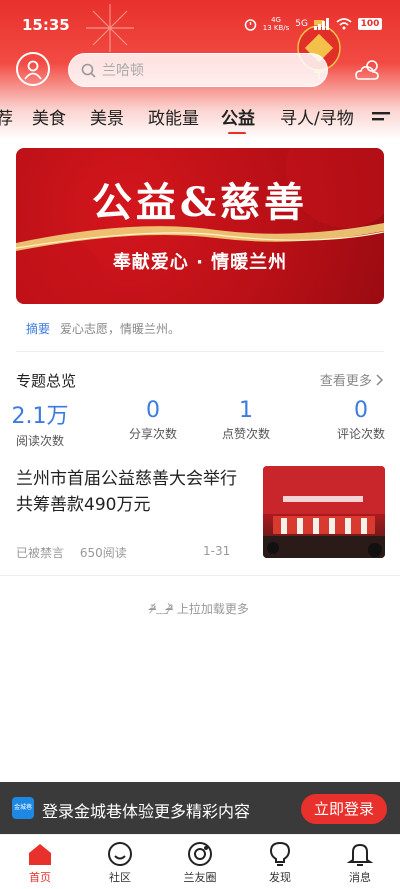  I want to click on stat-comments: 0 评论次数, so click(358, 420).